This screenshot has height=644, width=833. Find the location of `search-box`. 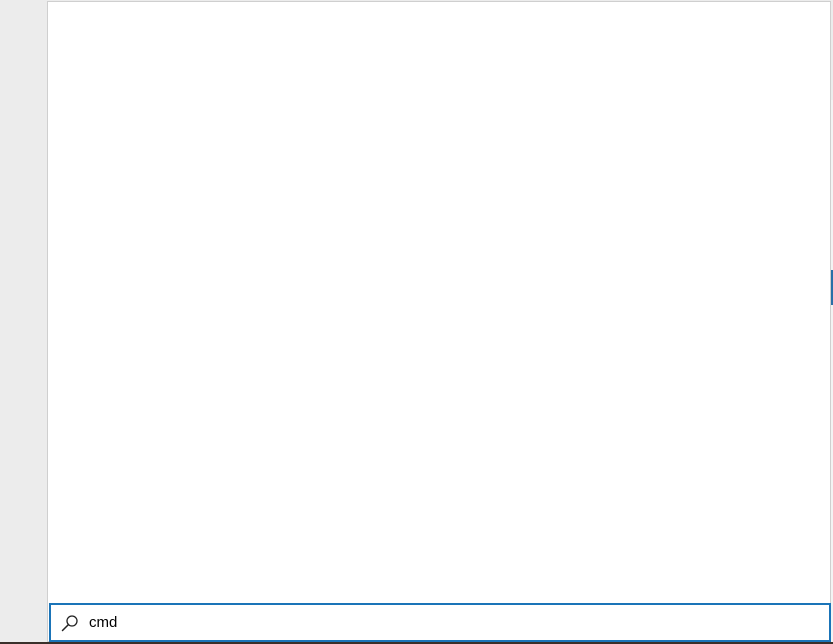

search-box is located at coordinates (440, 622).